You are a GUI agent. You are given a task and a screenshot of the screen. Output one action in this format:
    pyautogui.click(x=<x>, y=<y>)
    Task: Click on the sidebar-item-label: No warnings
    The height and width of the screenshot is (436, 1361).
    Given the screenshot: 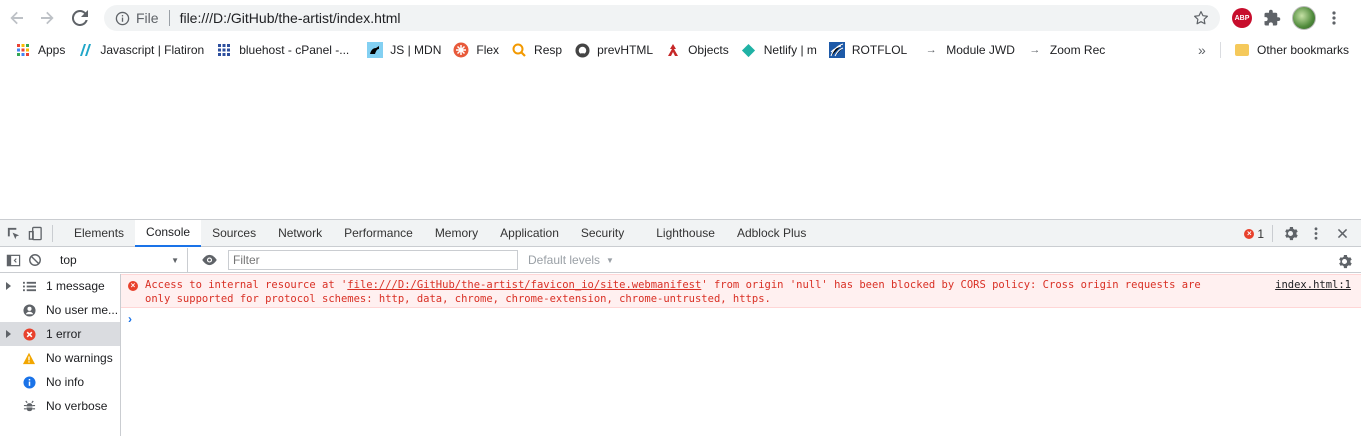 What is the action you would take?
    pyautogui.click(x=79, y=358)
    